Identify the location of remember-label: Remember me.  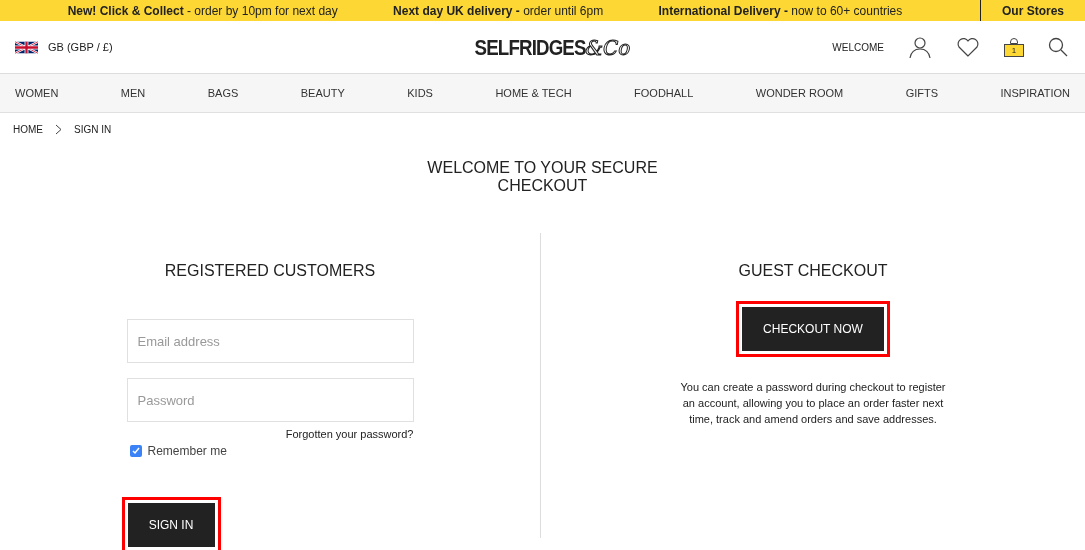
(187, 451).